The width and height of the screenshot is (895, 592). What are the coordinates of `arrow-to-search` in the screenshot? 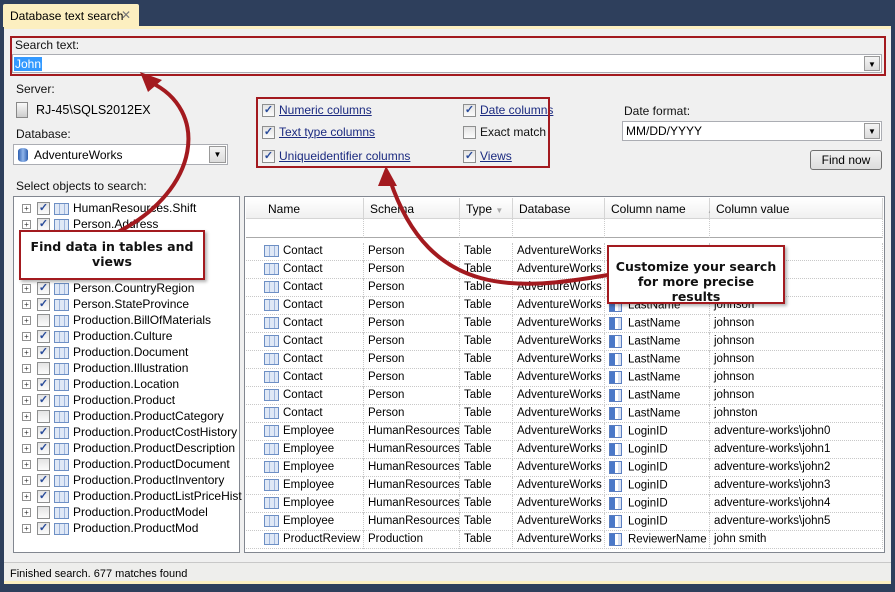 It's located at (154, 157).